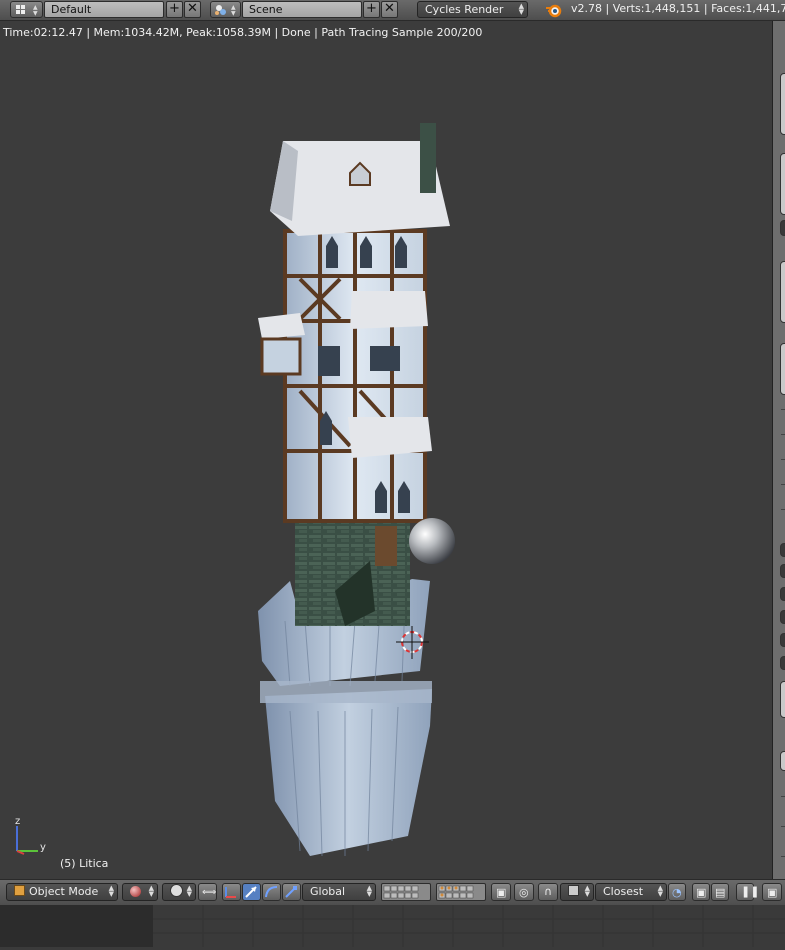 The height and width of the screenshot is (950, 785). I want to click on mode-label: Object Mode, so click(64, 891).